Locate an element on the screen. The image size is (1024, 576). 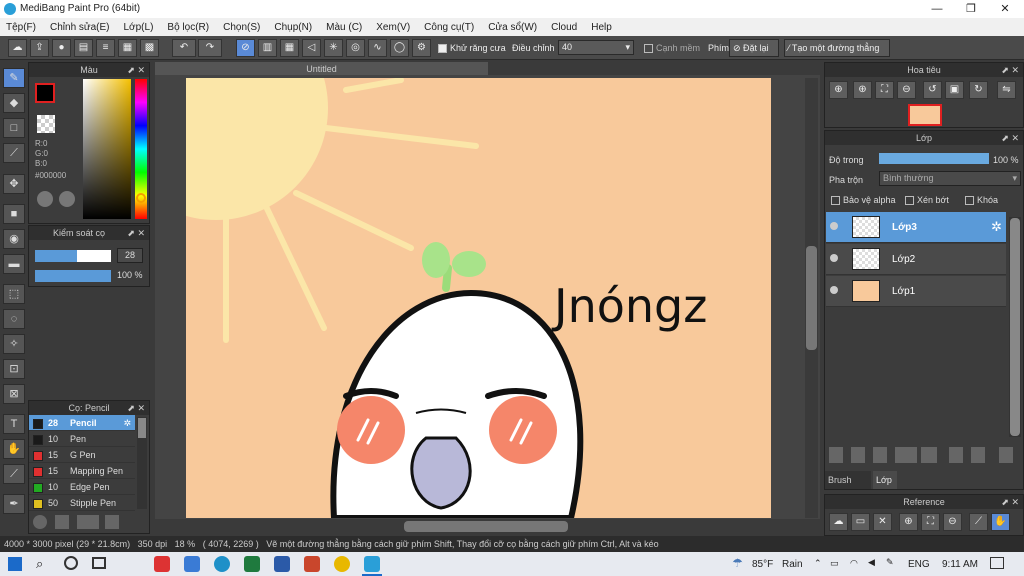
search-icon: ⌕ is located at coordinates (39, 564).